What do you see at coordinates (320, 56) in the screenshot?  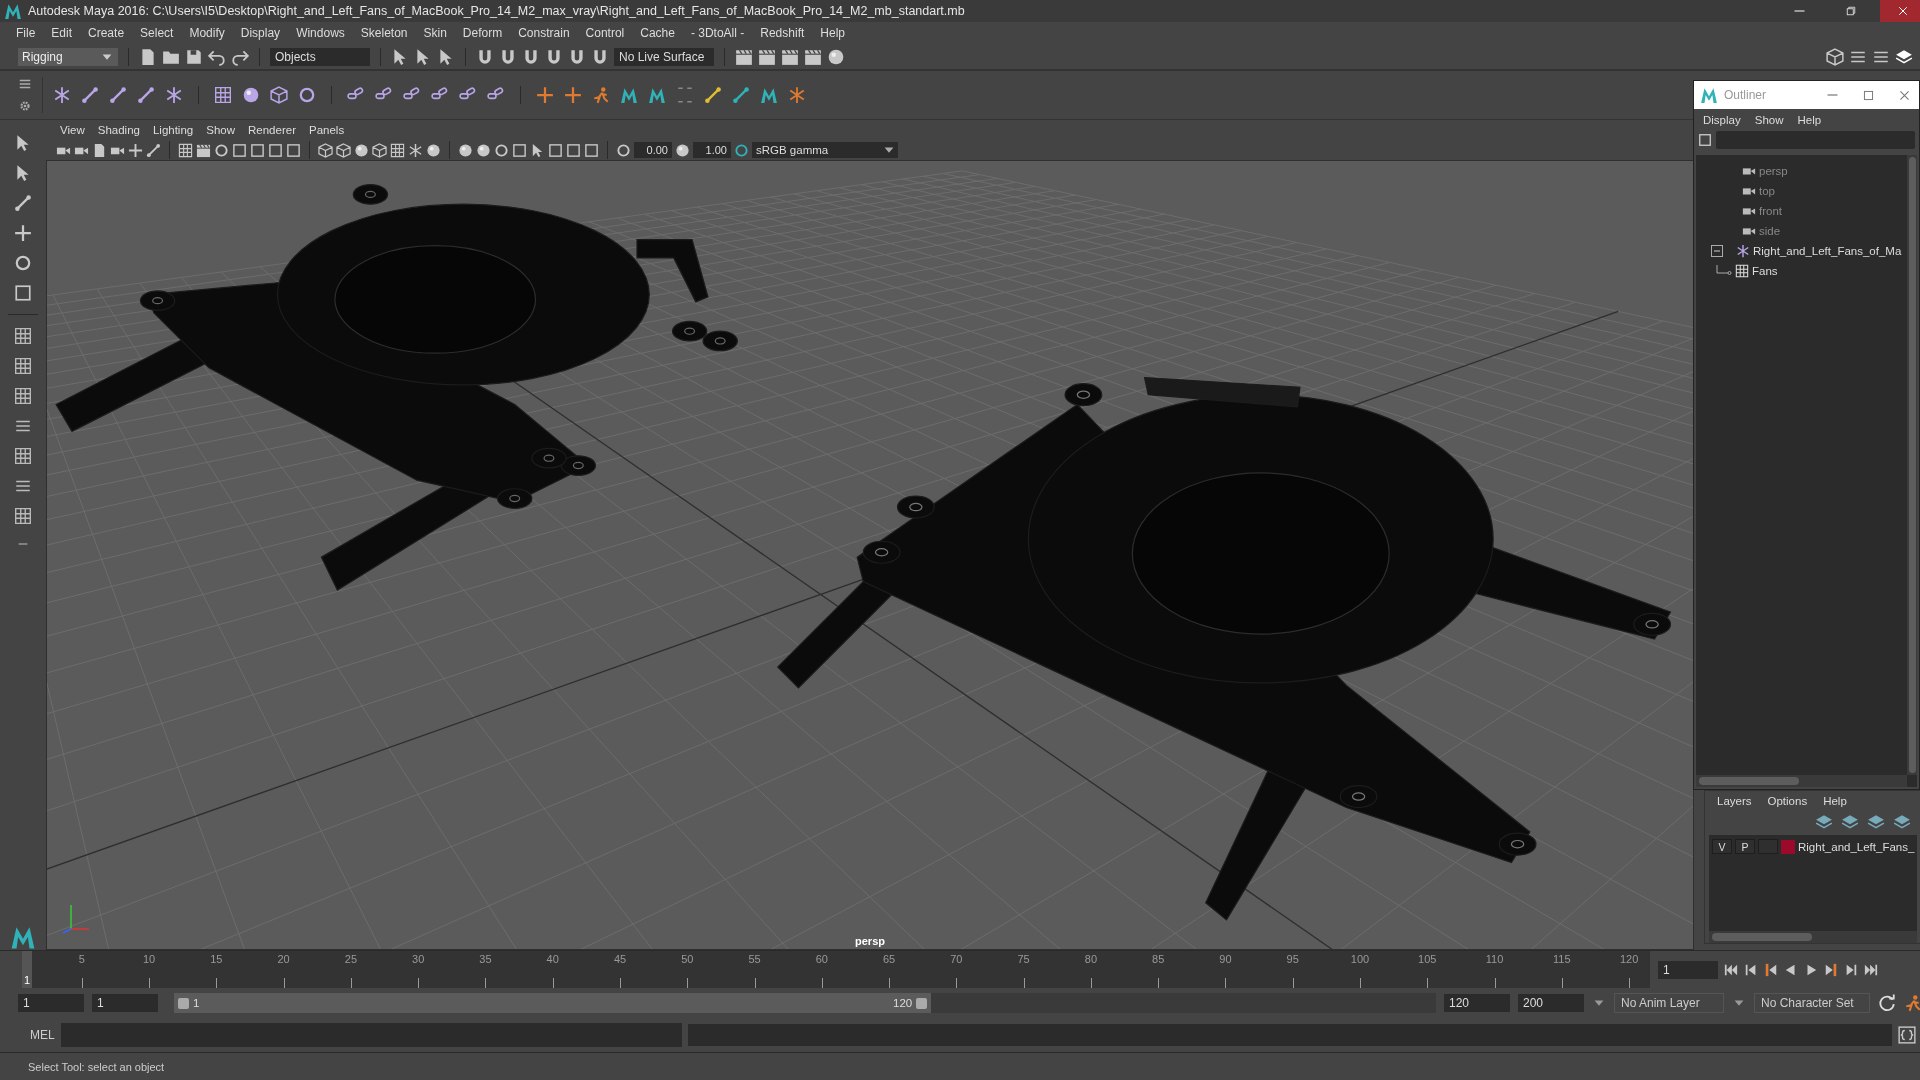 I see `selection-mode-dropdown: Objects` at bounding box center [320, 56].